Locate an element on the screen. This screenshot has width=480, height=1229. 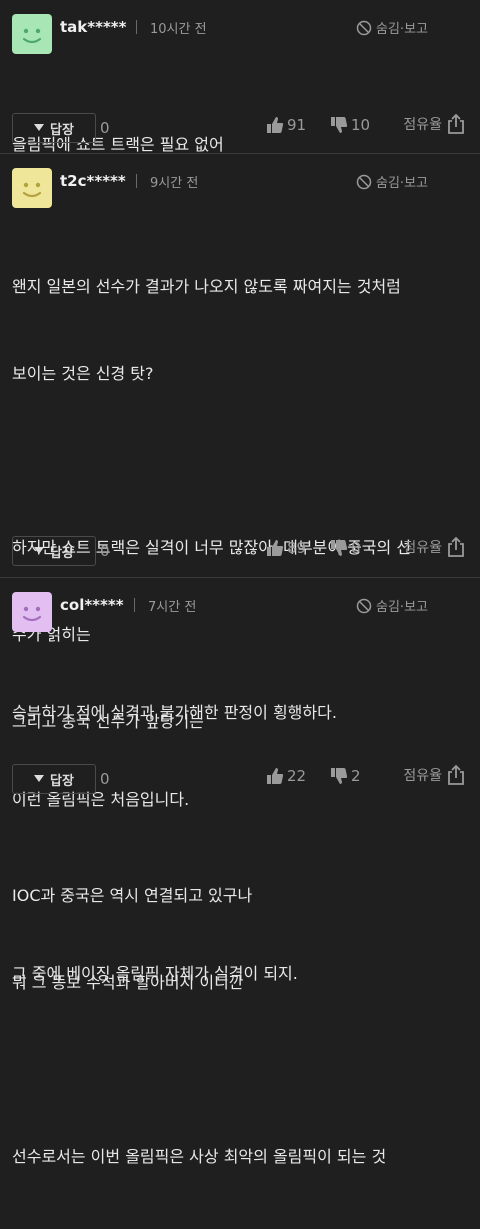
comment-line: 그 중에 베이징 올림픽 자체가 실격이 되지. is located at coordinates (155, 973).